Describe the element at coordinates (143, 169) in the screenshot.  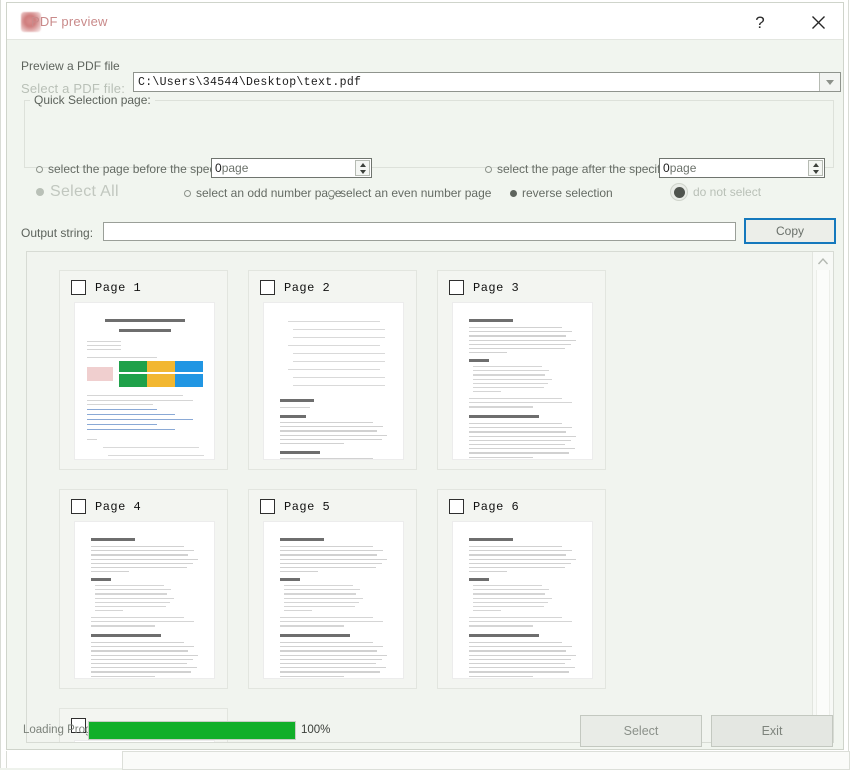
I see `radio-select-before-label: select the page before the specified` at that location.